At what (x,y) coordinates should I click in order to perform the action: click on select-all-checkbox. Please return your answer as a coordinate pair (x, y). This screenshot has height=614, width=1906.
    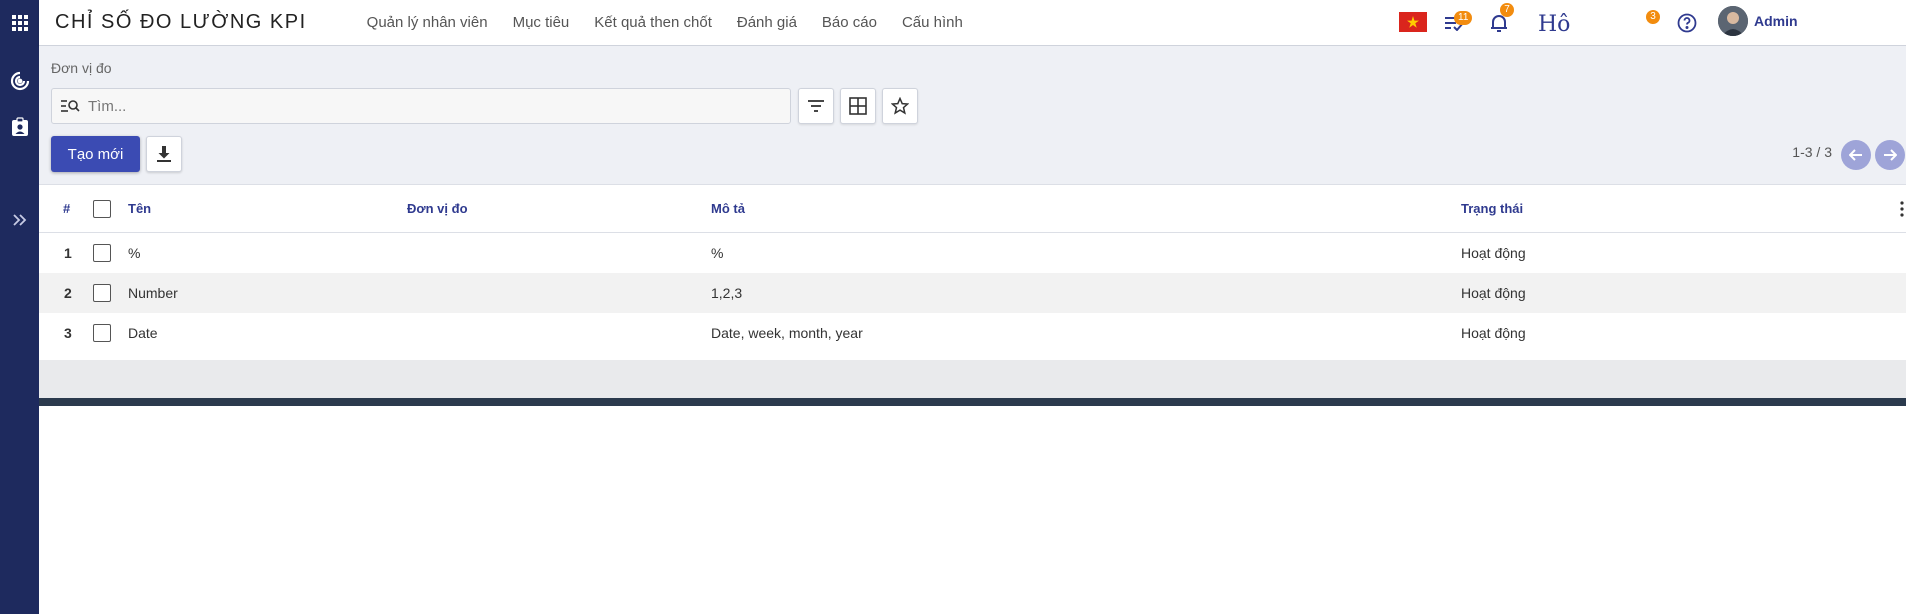
    Looking at the image, I should click on (102, 209).